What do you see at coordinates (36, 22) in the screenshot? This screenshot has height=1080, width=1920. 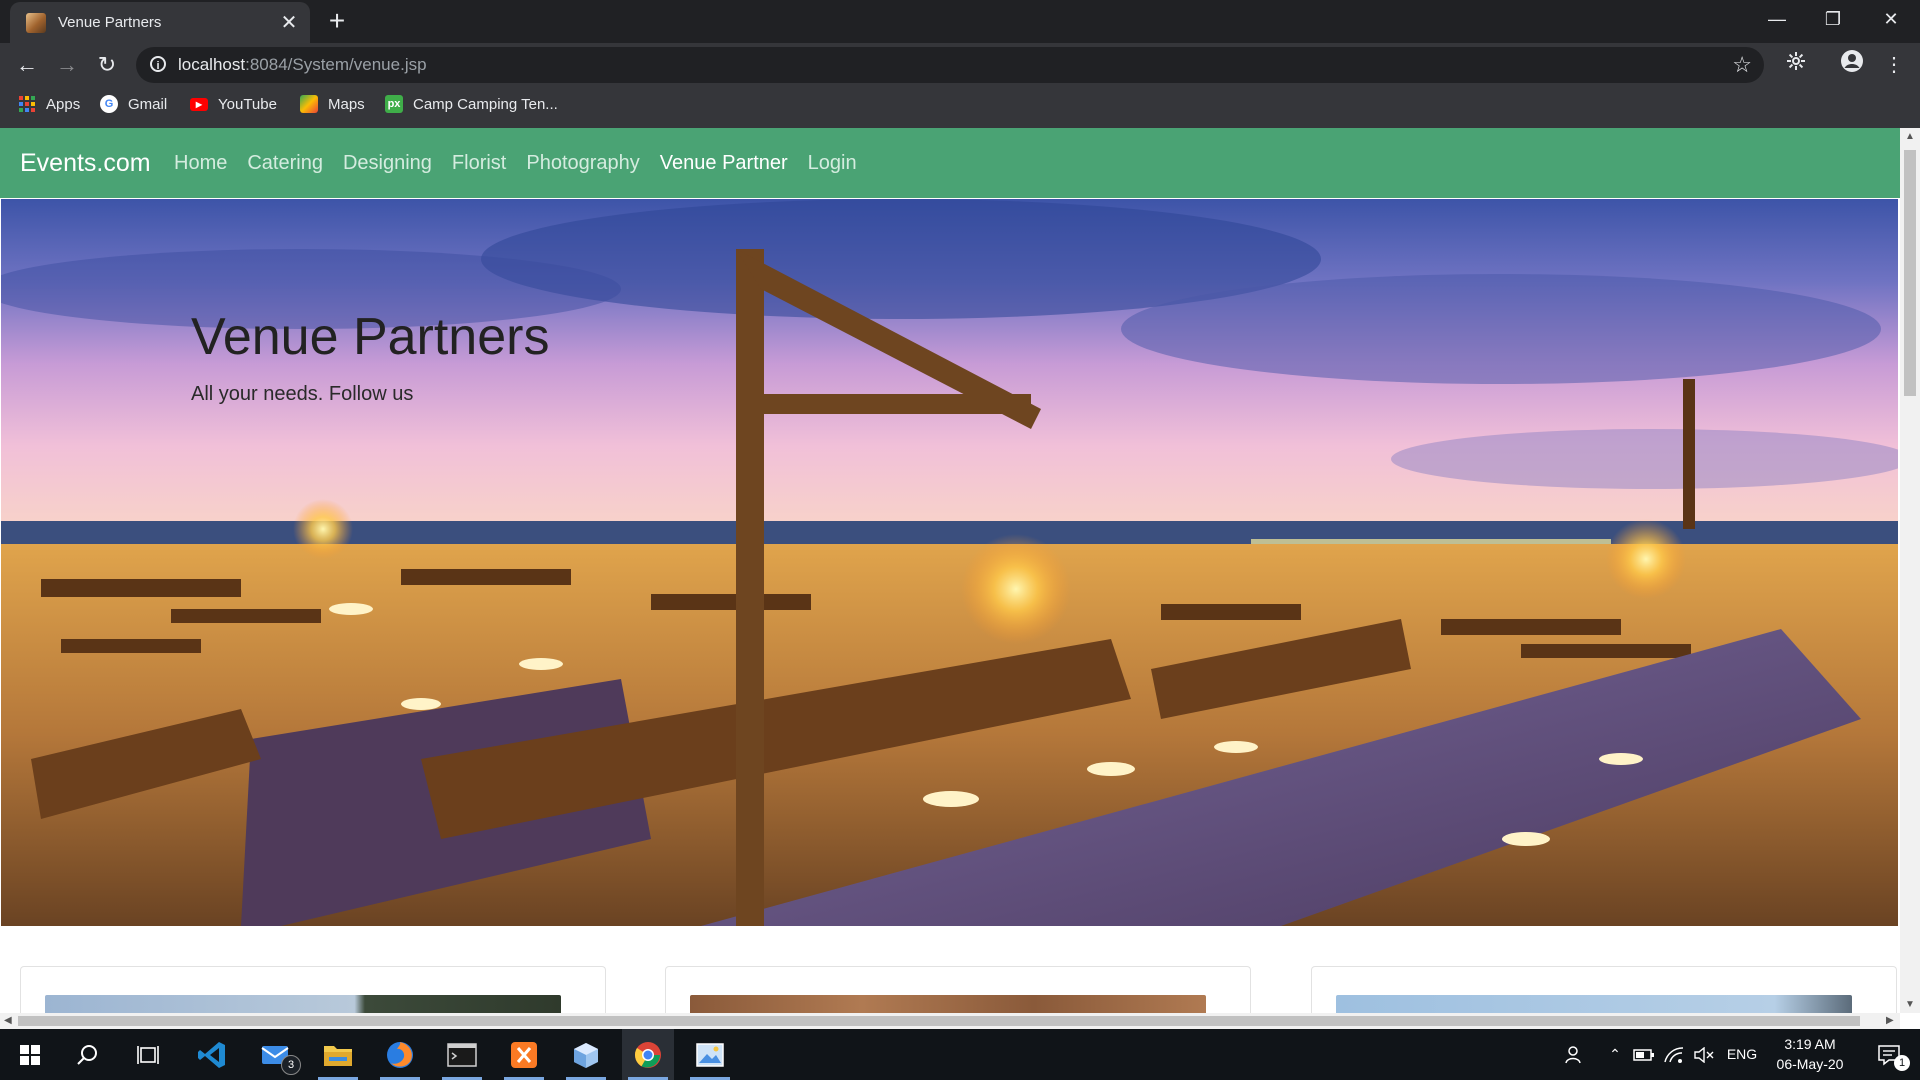 I see `tab-favicon` at bounding box center [36, 22].